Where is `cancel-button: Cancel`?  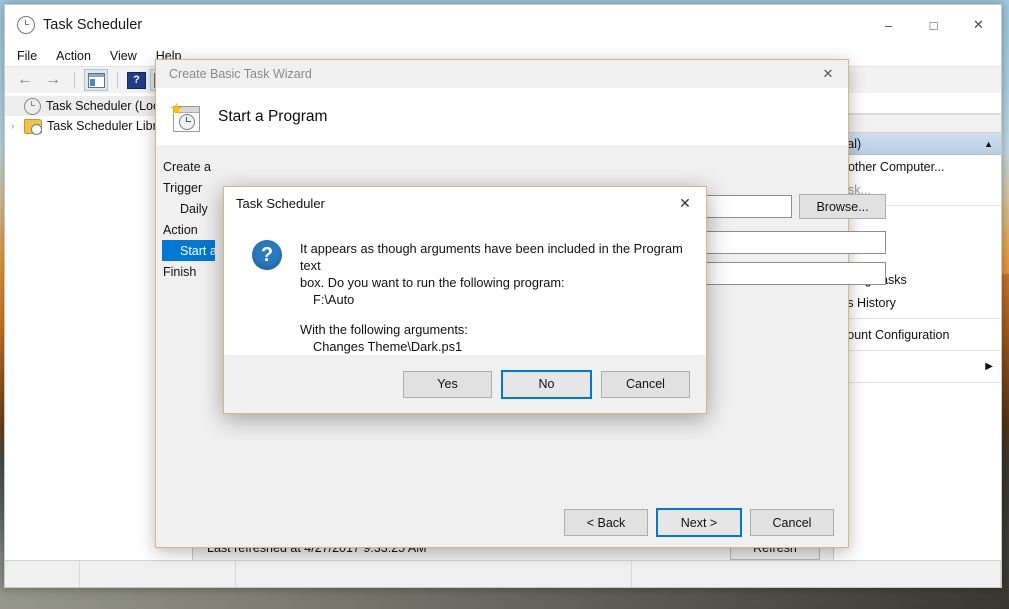
cancel-button: Cancel is located at coordinates (792, 522).